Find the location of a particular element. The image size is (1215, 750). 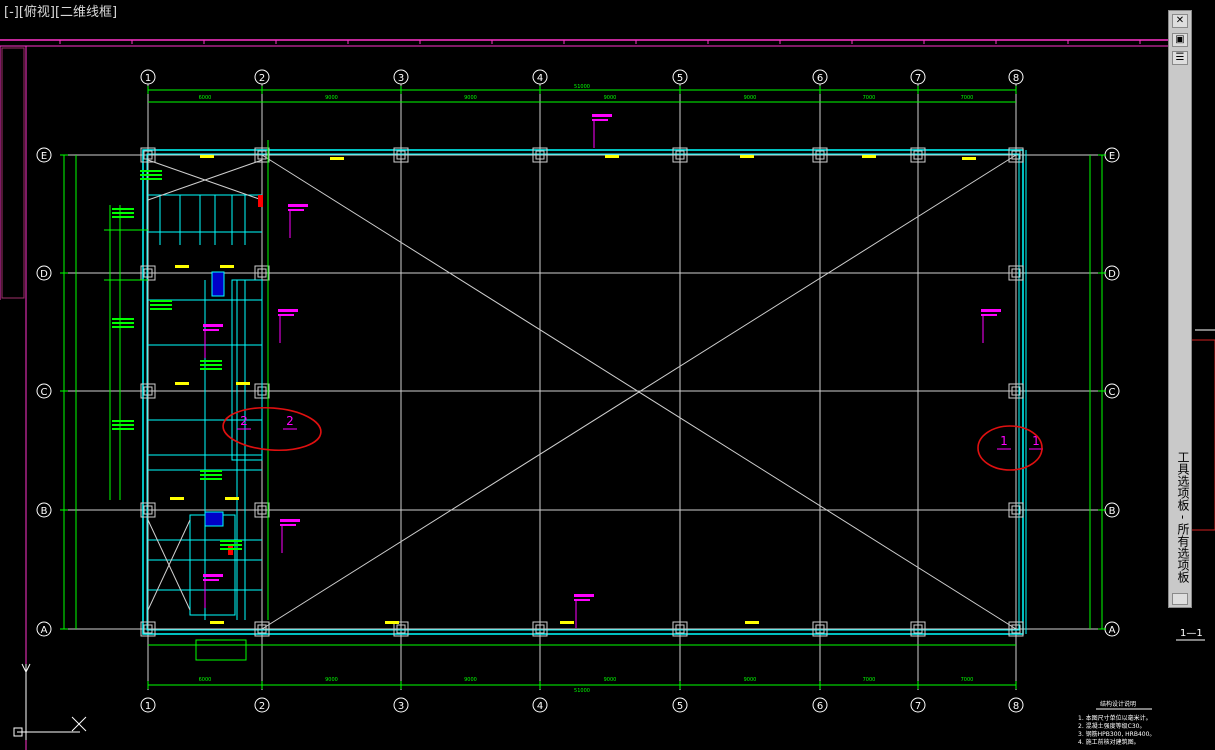

axis-label: 4 is located at coordinates (540, 706).